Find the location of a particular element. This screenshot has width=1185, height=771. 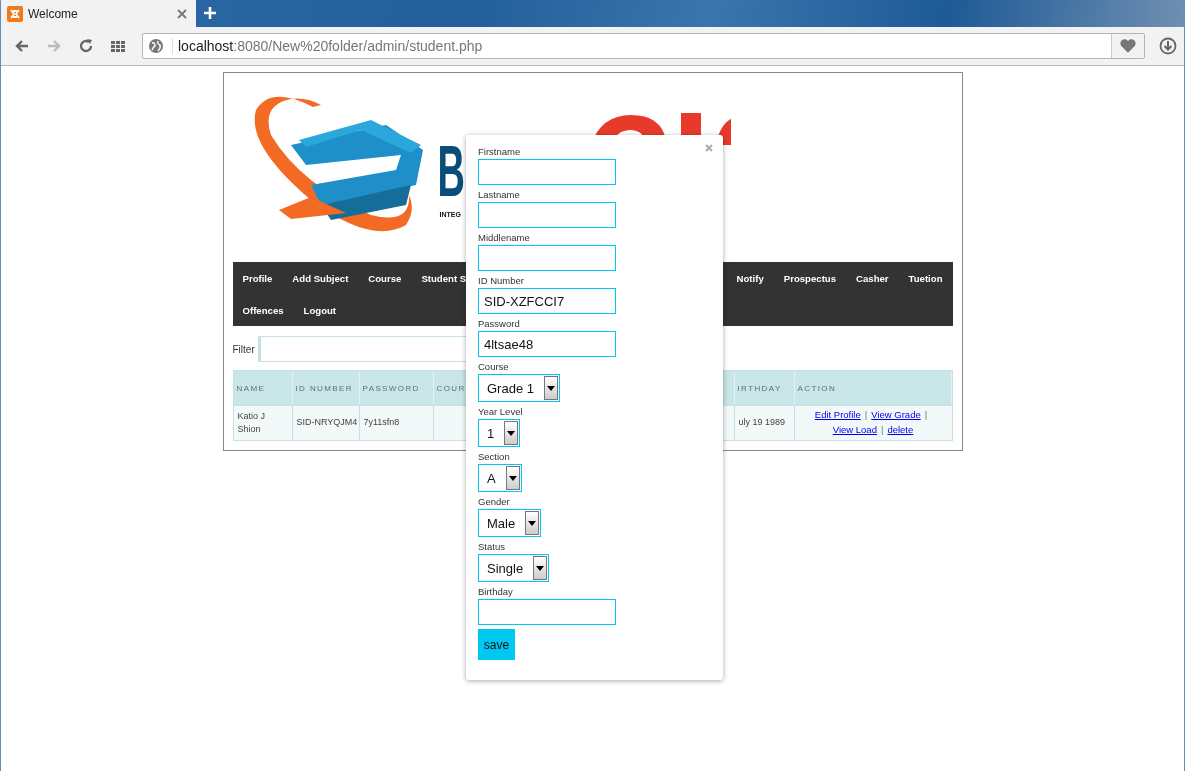

download-icon is located at coordinates (1168, 46).